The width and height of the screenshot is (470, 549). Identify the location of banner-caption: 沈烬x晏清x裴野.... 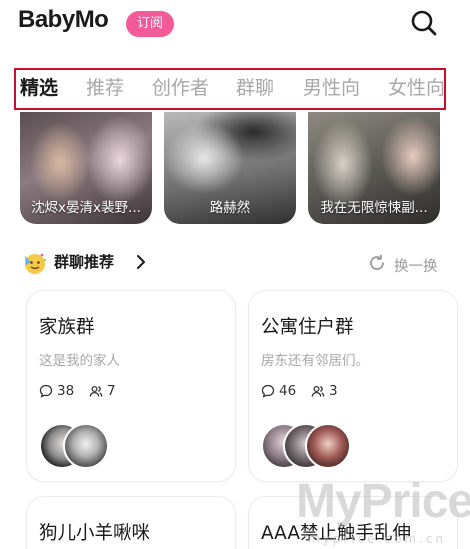
(86, 208).